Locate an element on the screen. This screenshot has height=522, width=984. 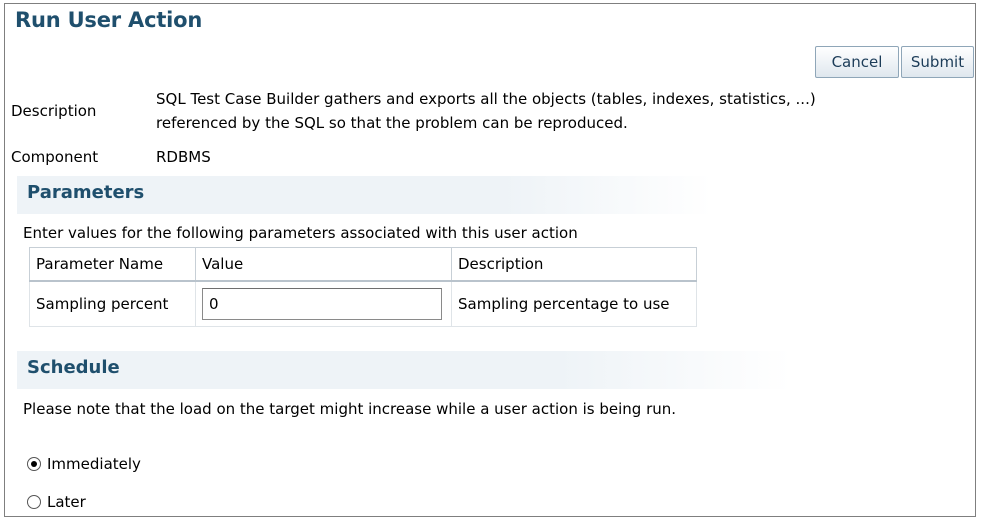
page-title: Run User Action is located at coordinates (109, 20).